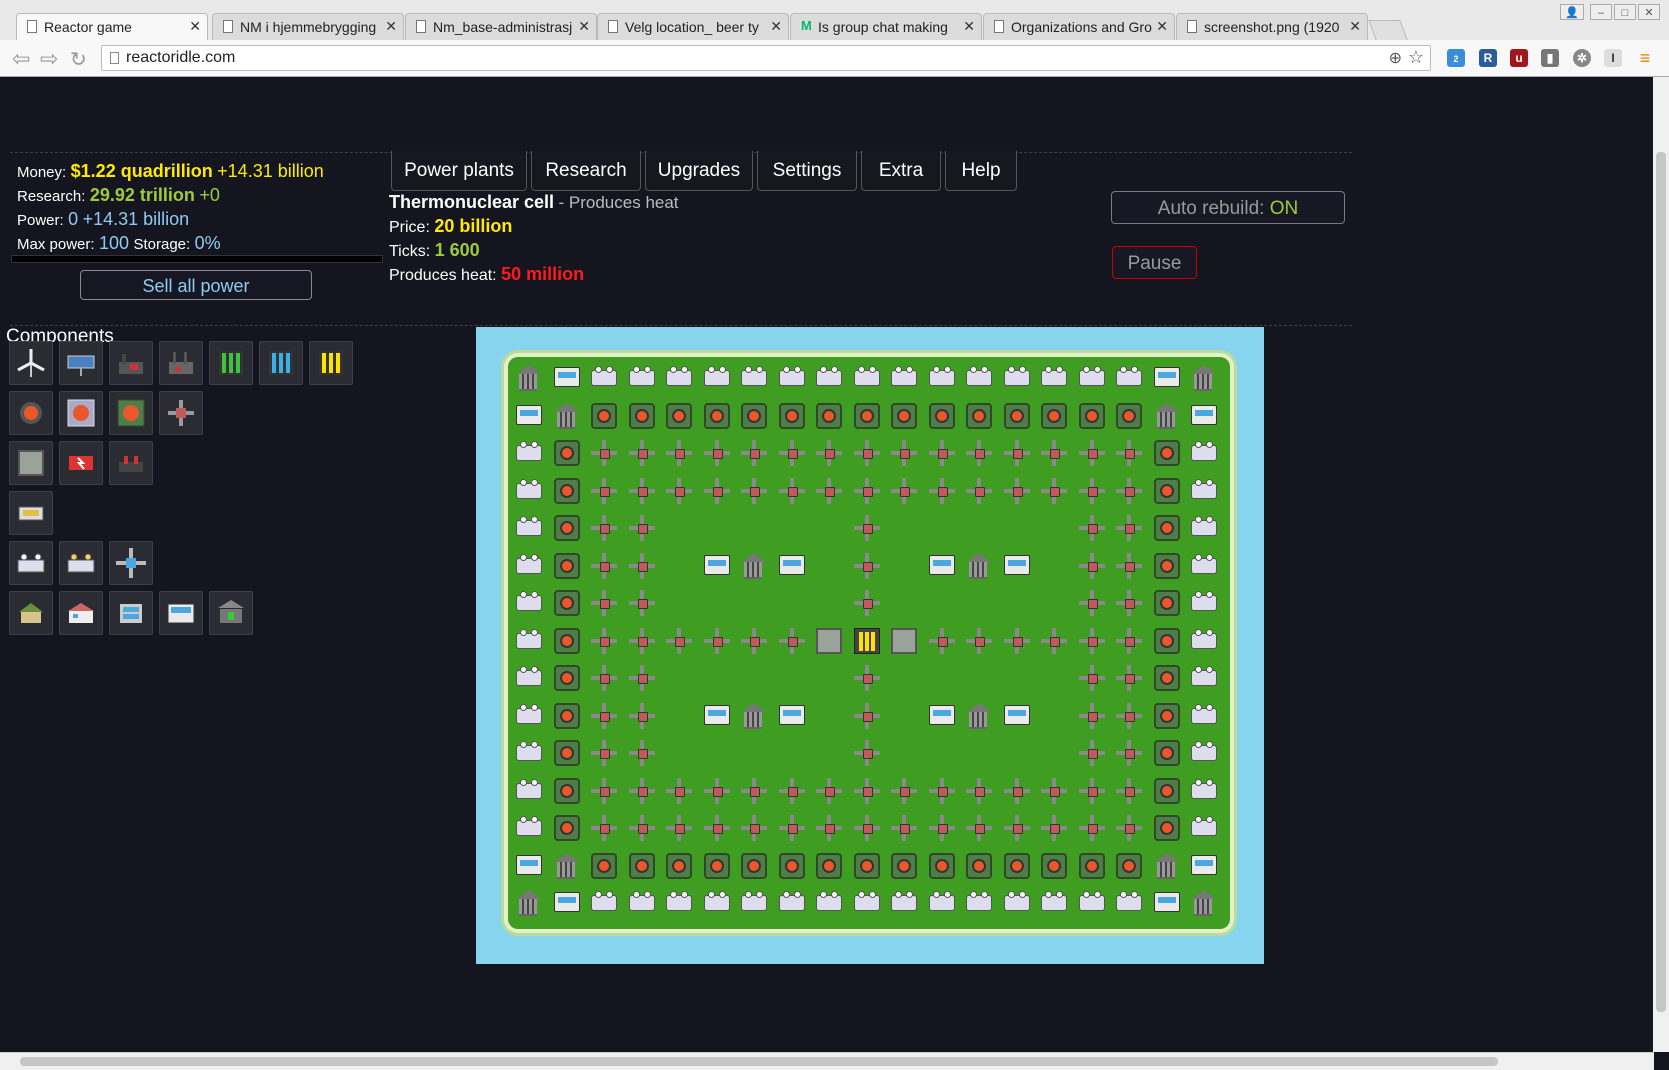  I want to click on forward-icon: ⇨, so click(49, 59).